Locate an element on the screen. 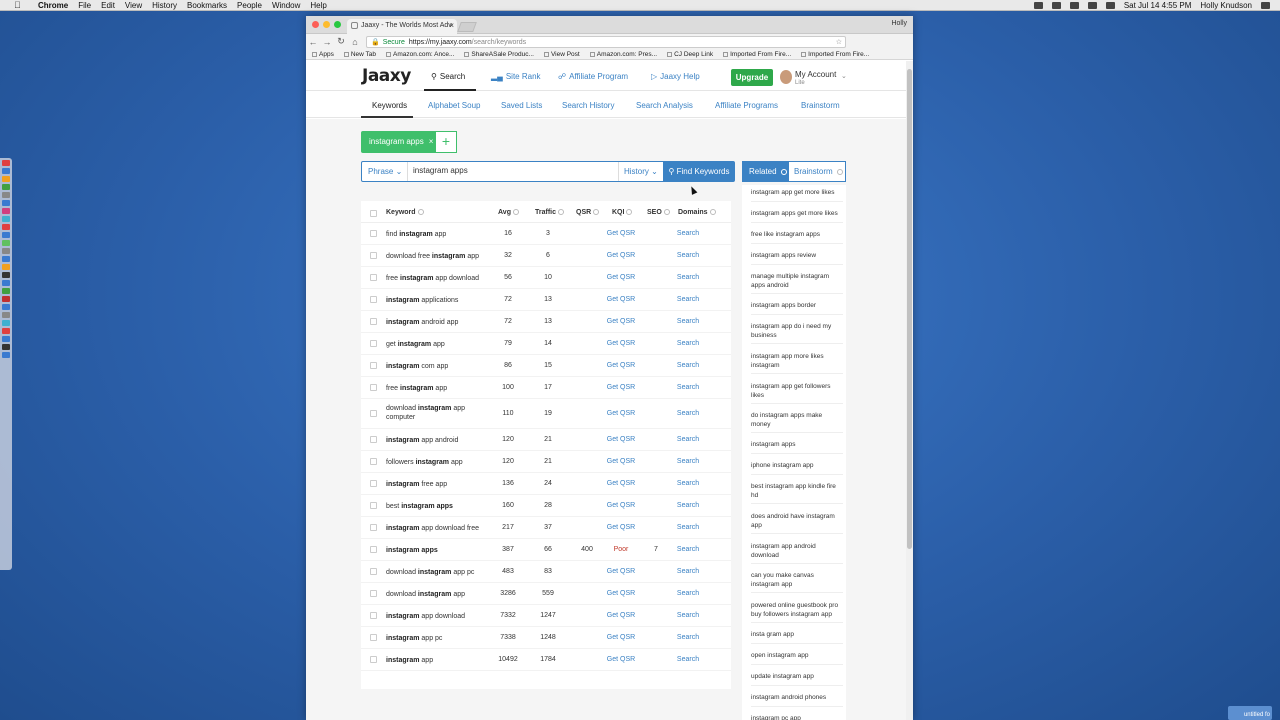 Image resolution: width=1280 pixels, height=720 pixels. related-keyword-item: open instagram app is located at coordinates (797, 658).